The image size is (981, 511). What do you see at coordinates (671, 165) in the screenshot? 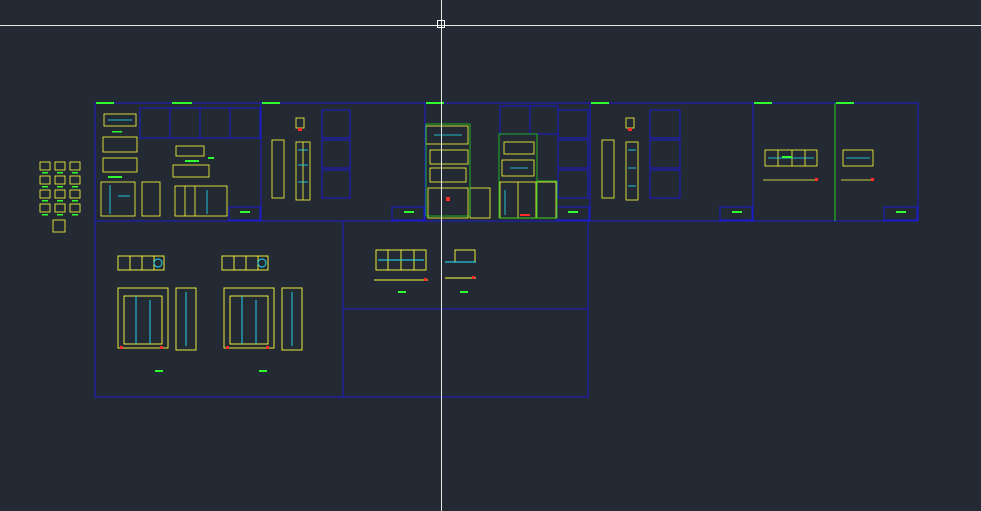
I see `sheet-4-details` at bounding box center [671, 165].